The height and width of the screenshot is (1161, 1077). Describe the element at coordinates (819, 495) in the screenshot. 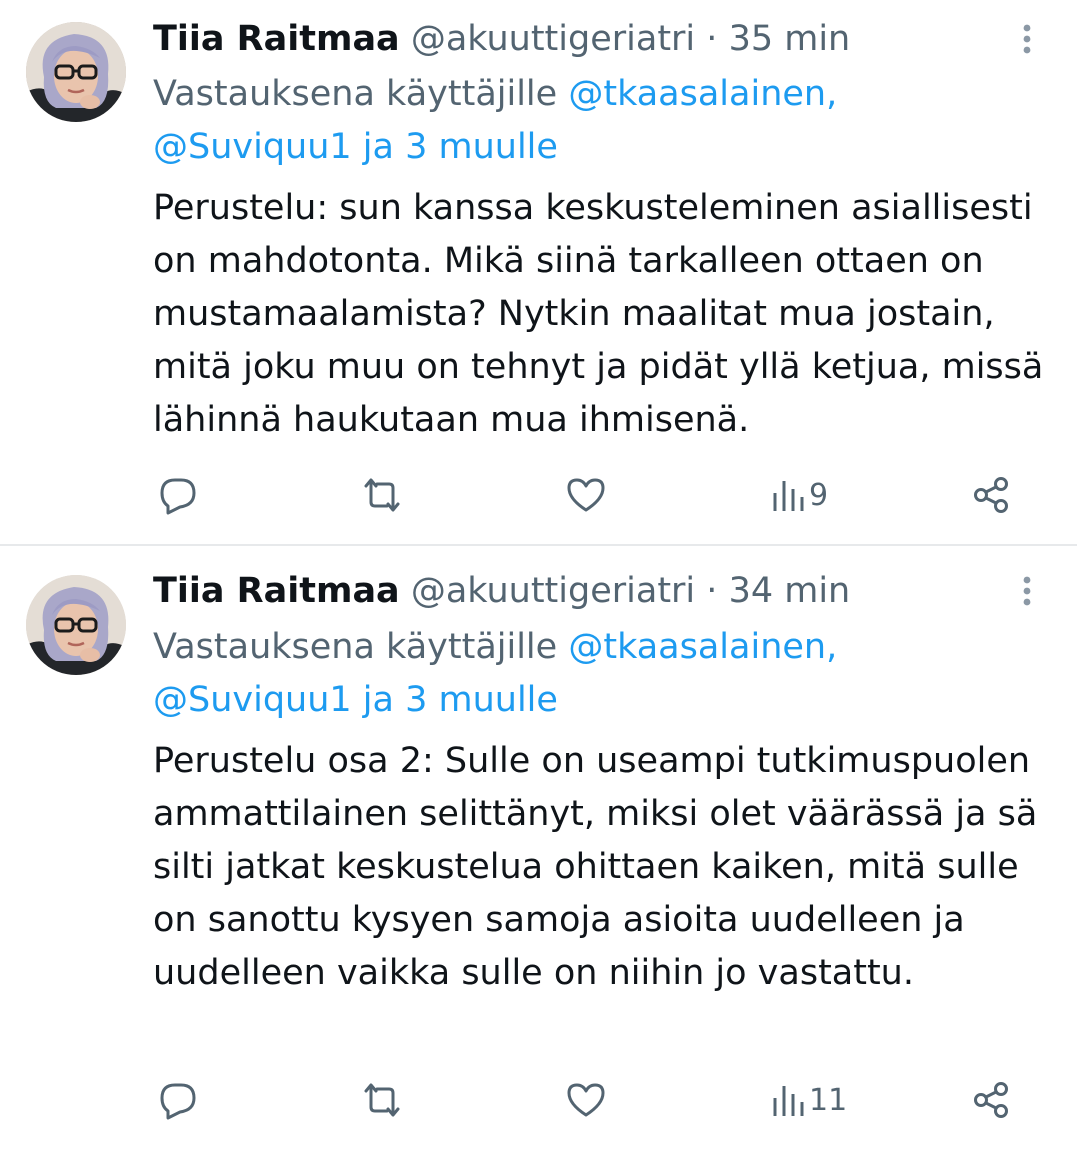

I see `view-count: 9` at that location.